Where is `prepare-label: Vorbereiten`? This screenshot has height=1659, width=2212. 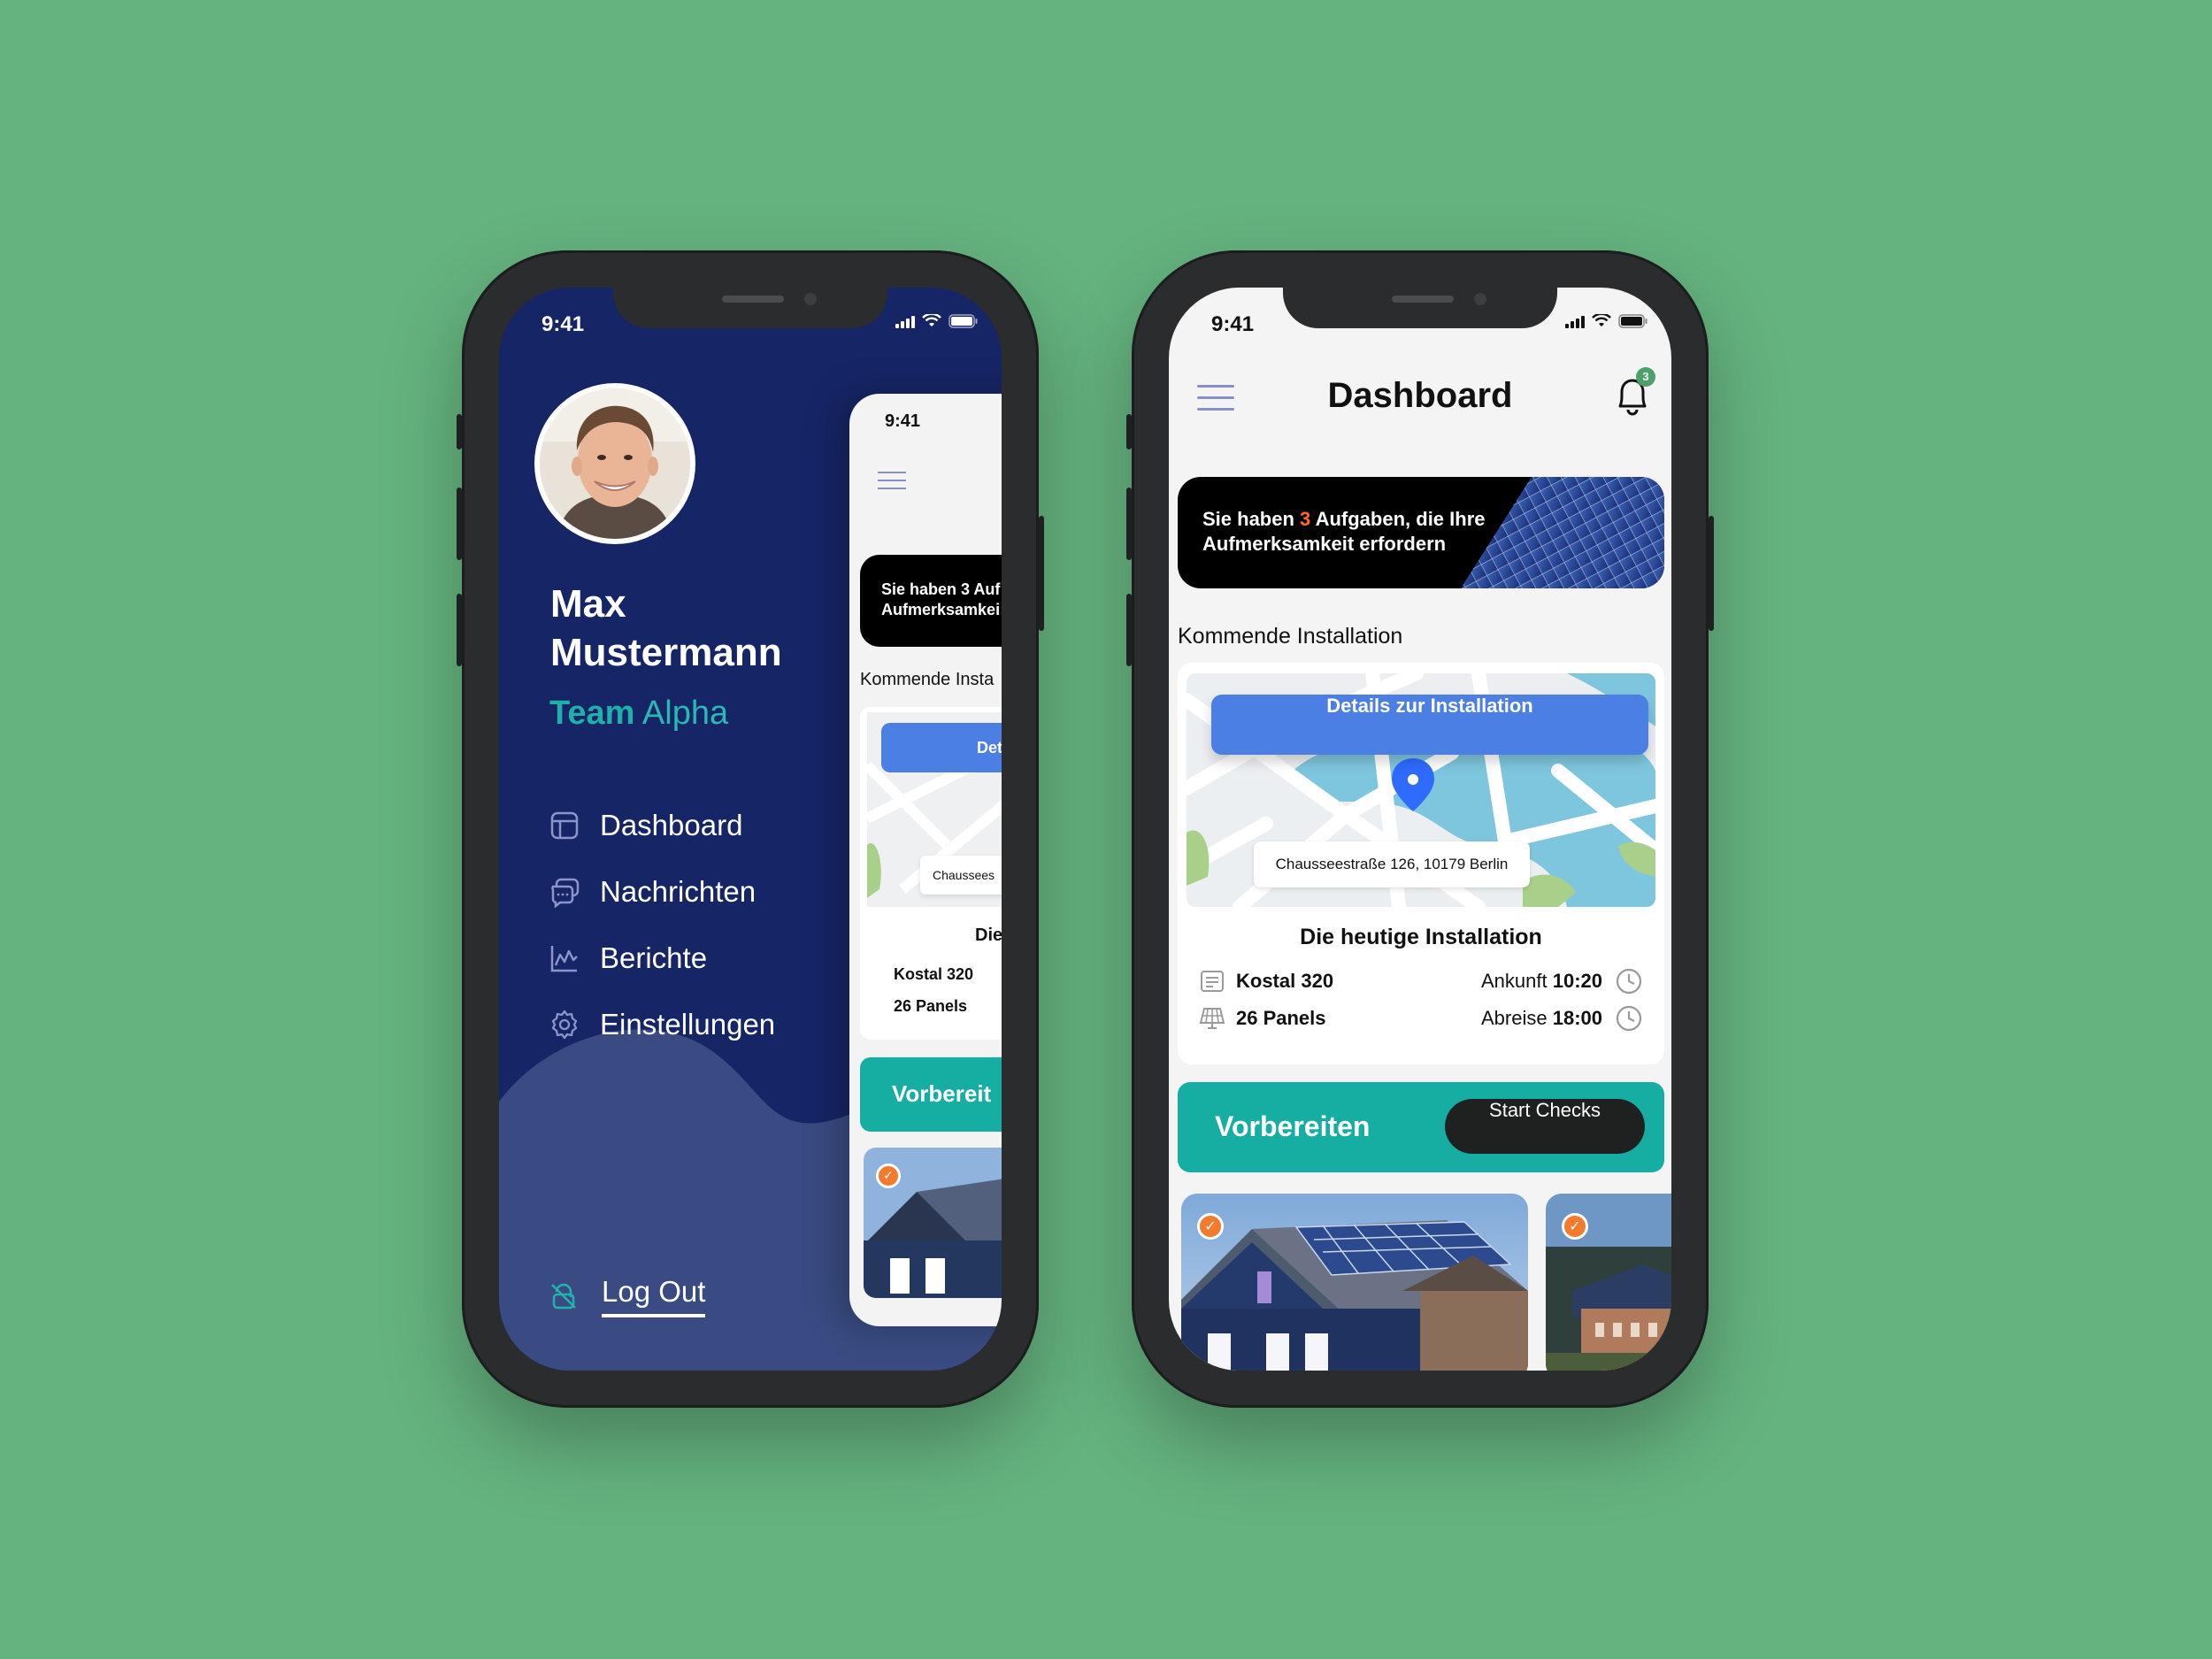
prepare-label: Vorbereiten is located at coordinates (1293, 1126).